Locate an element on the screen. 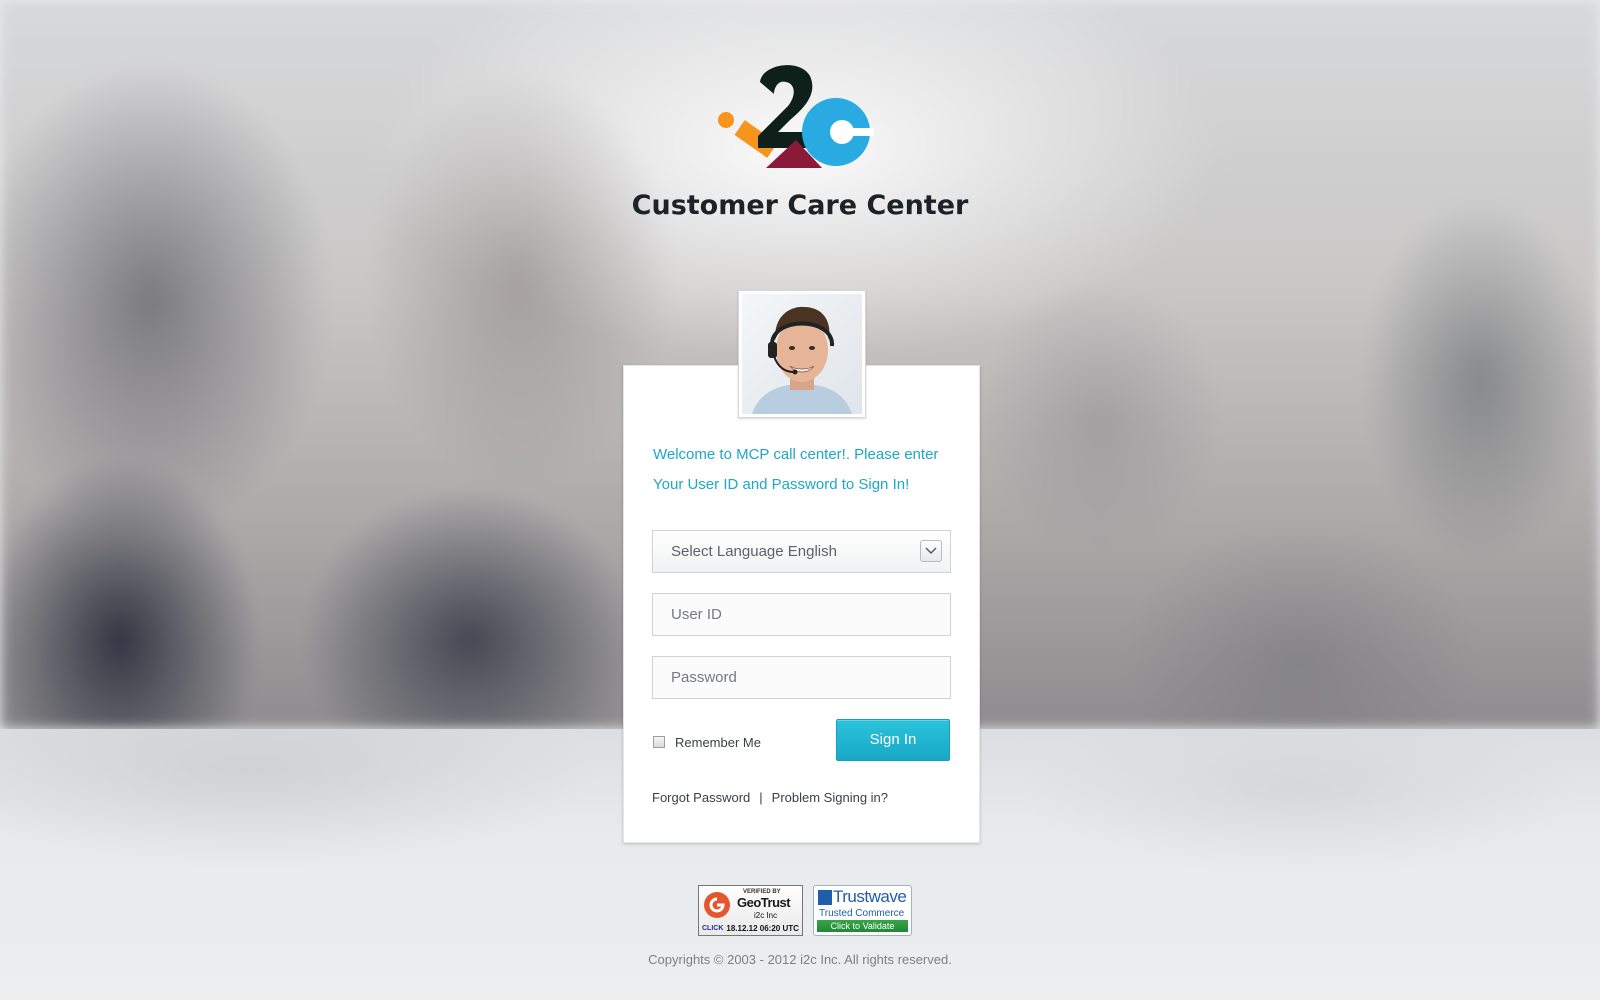 The image size is (1600, 1000). i2c-logo is located at coordinates (796, 116).